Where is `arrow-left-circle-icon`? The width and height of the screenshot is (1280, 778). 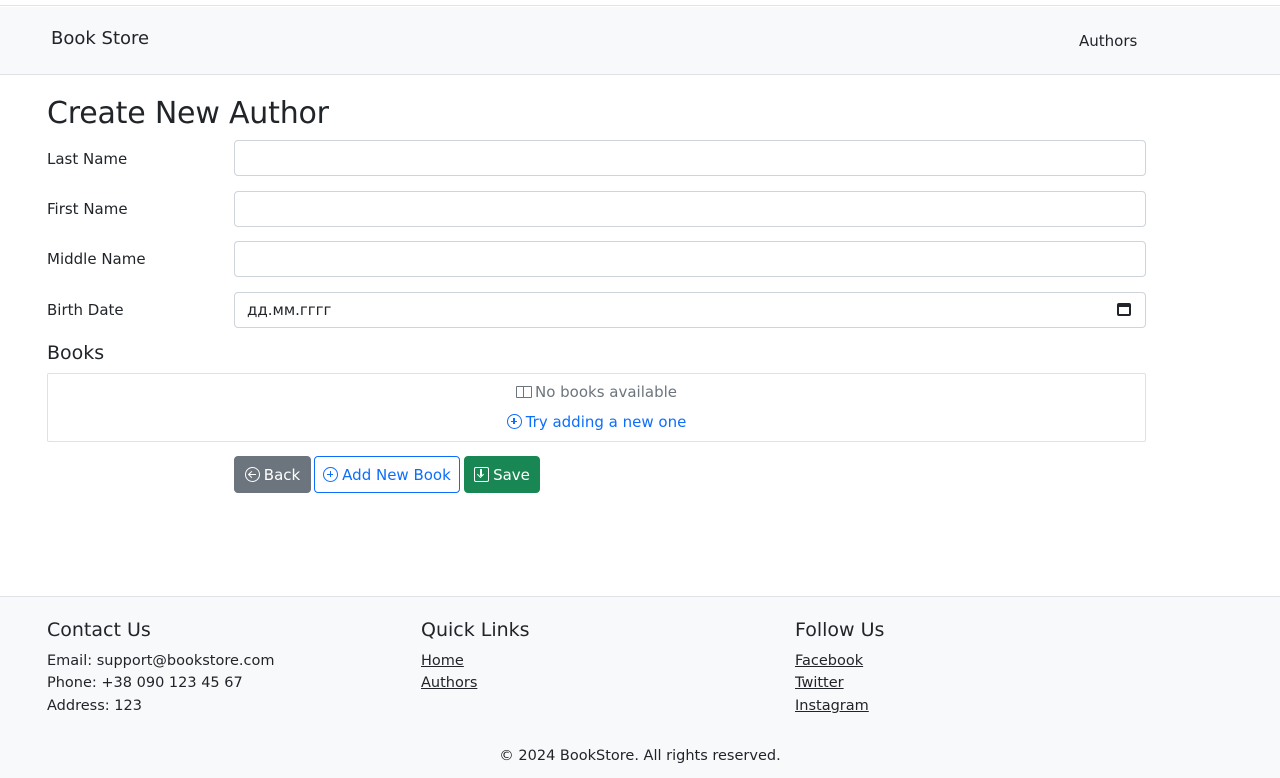
arrow-left-circle-icon is located at coordinates (252, 474).